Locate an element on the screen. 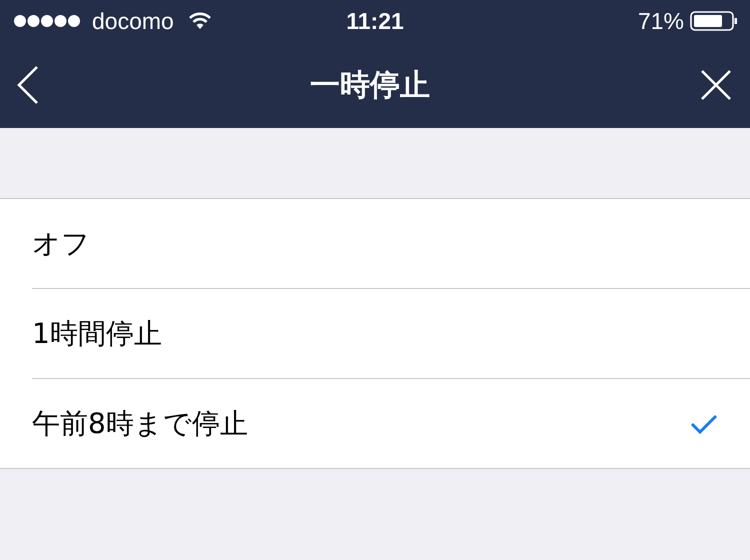  option-label: オフ is located at coordinates (61, 244).